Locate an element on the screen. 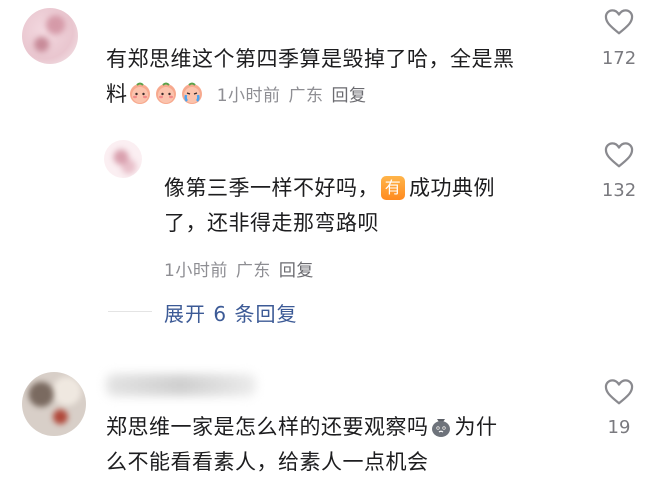  comment-3-avatar is located at coordinates (54, 404).